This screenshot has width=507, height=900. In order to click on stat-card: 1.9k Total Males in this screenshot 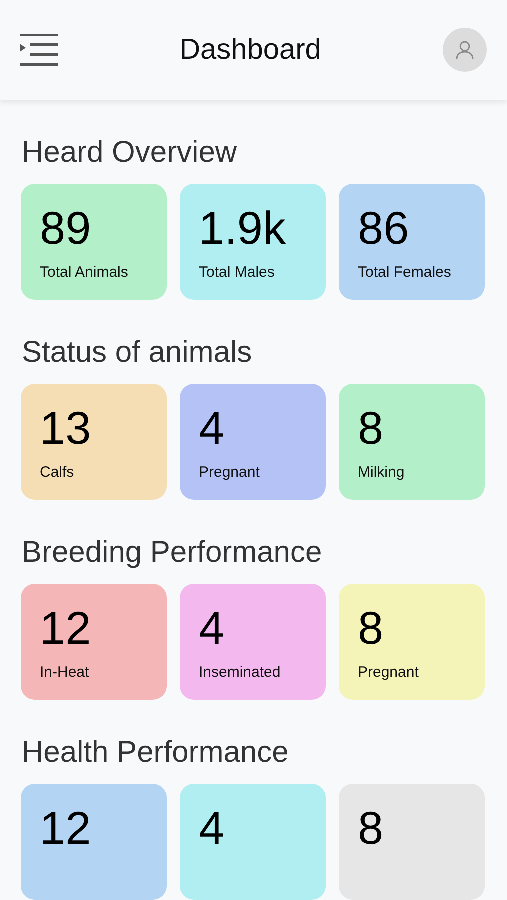, I will do `click(253, 242)`.